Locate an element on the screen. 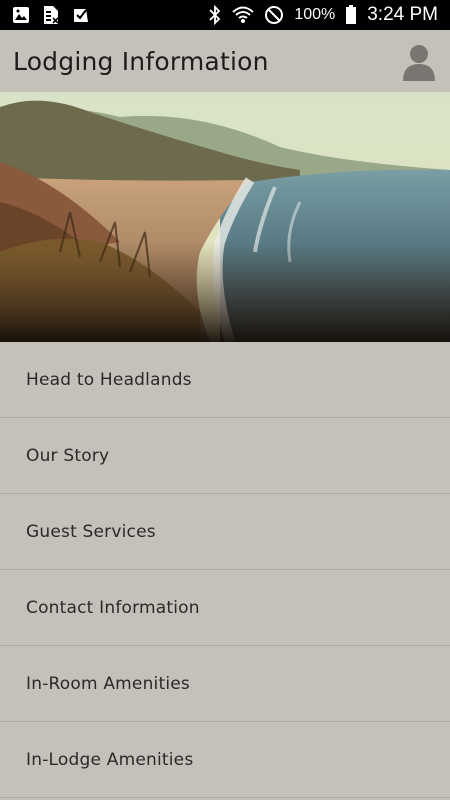 The width and height of the screenshot is (450, 800). status-left-icons is located at coordinates (51, 15).